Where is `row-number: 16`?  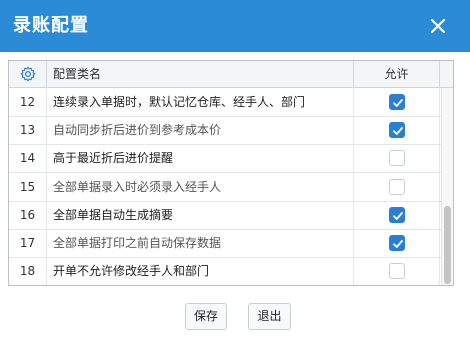
row-number: 16 is located at coordinates (28, 215).